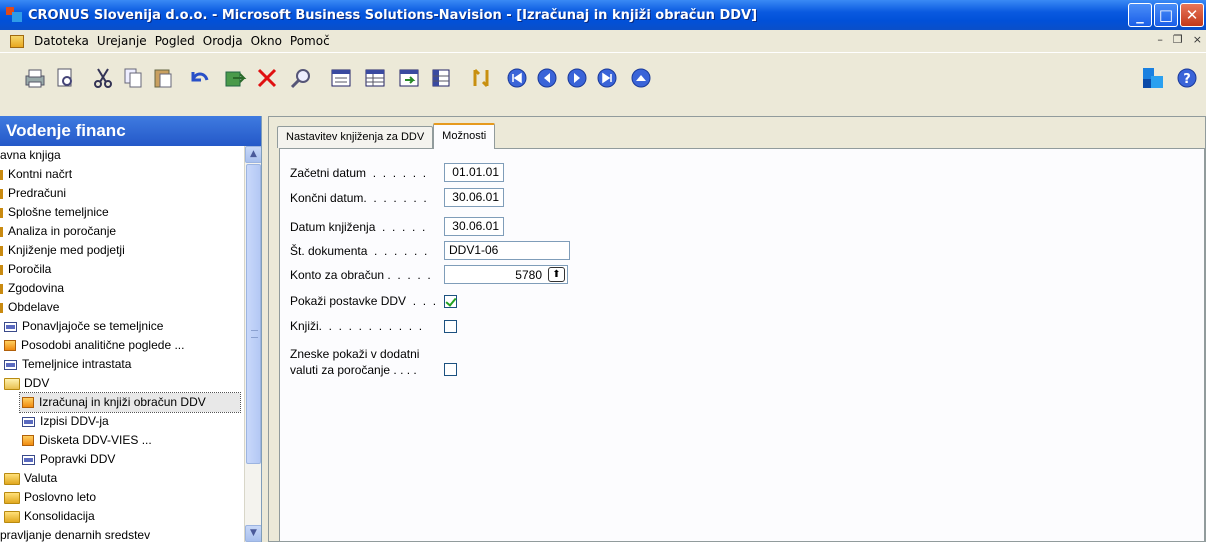 This screenshot has height=542, width=1206. Describe the element at coordinates (577, 78) in the screenshot. I see `next-record-icon` at that location.